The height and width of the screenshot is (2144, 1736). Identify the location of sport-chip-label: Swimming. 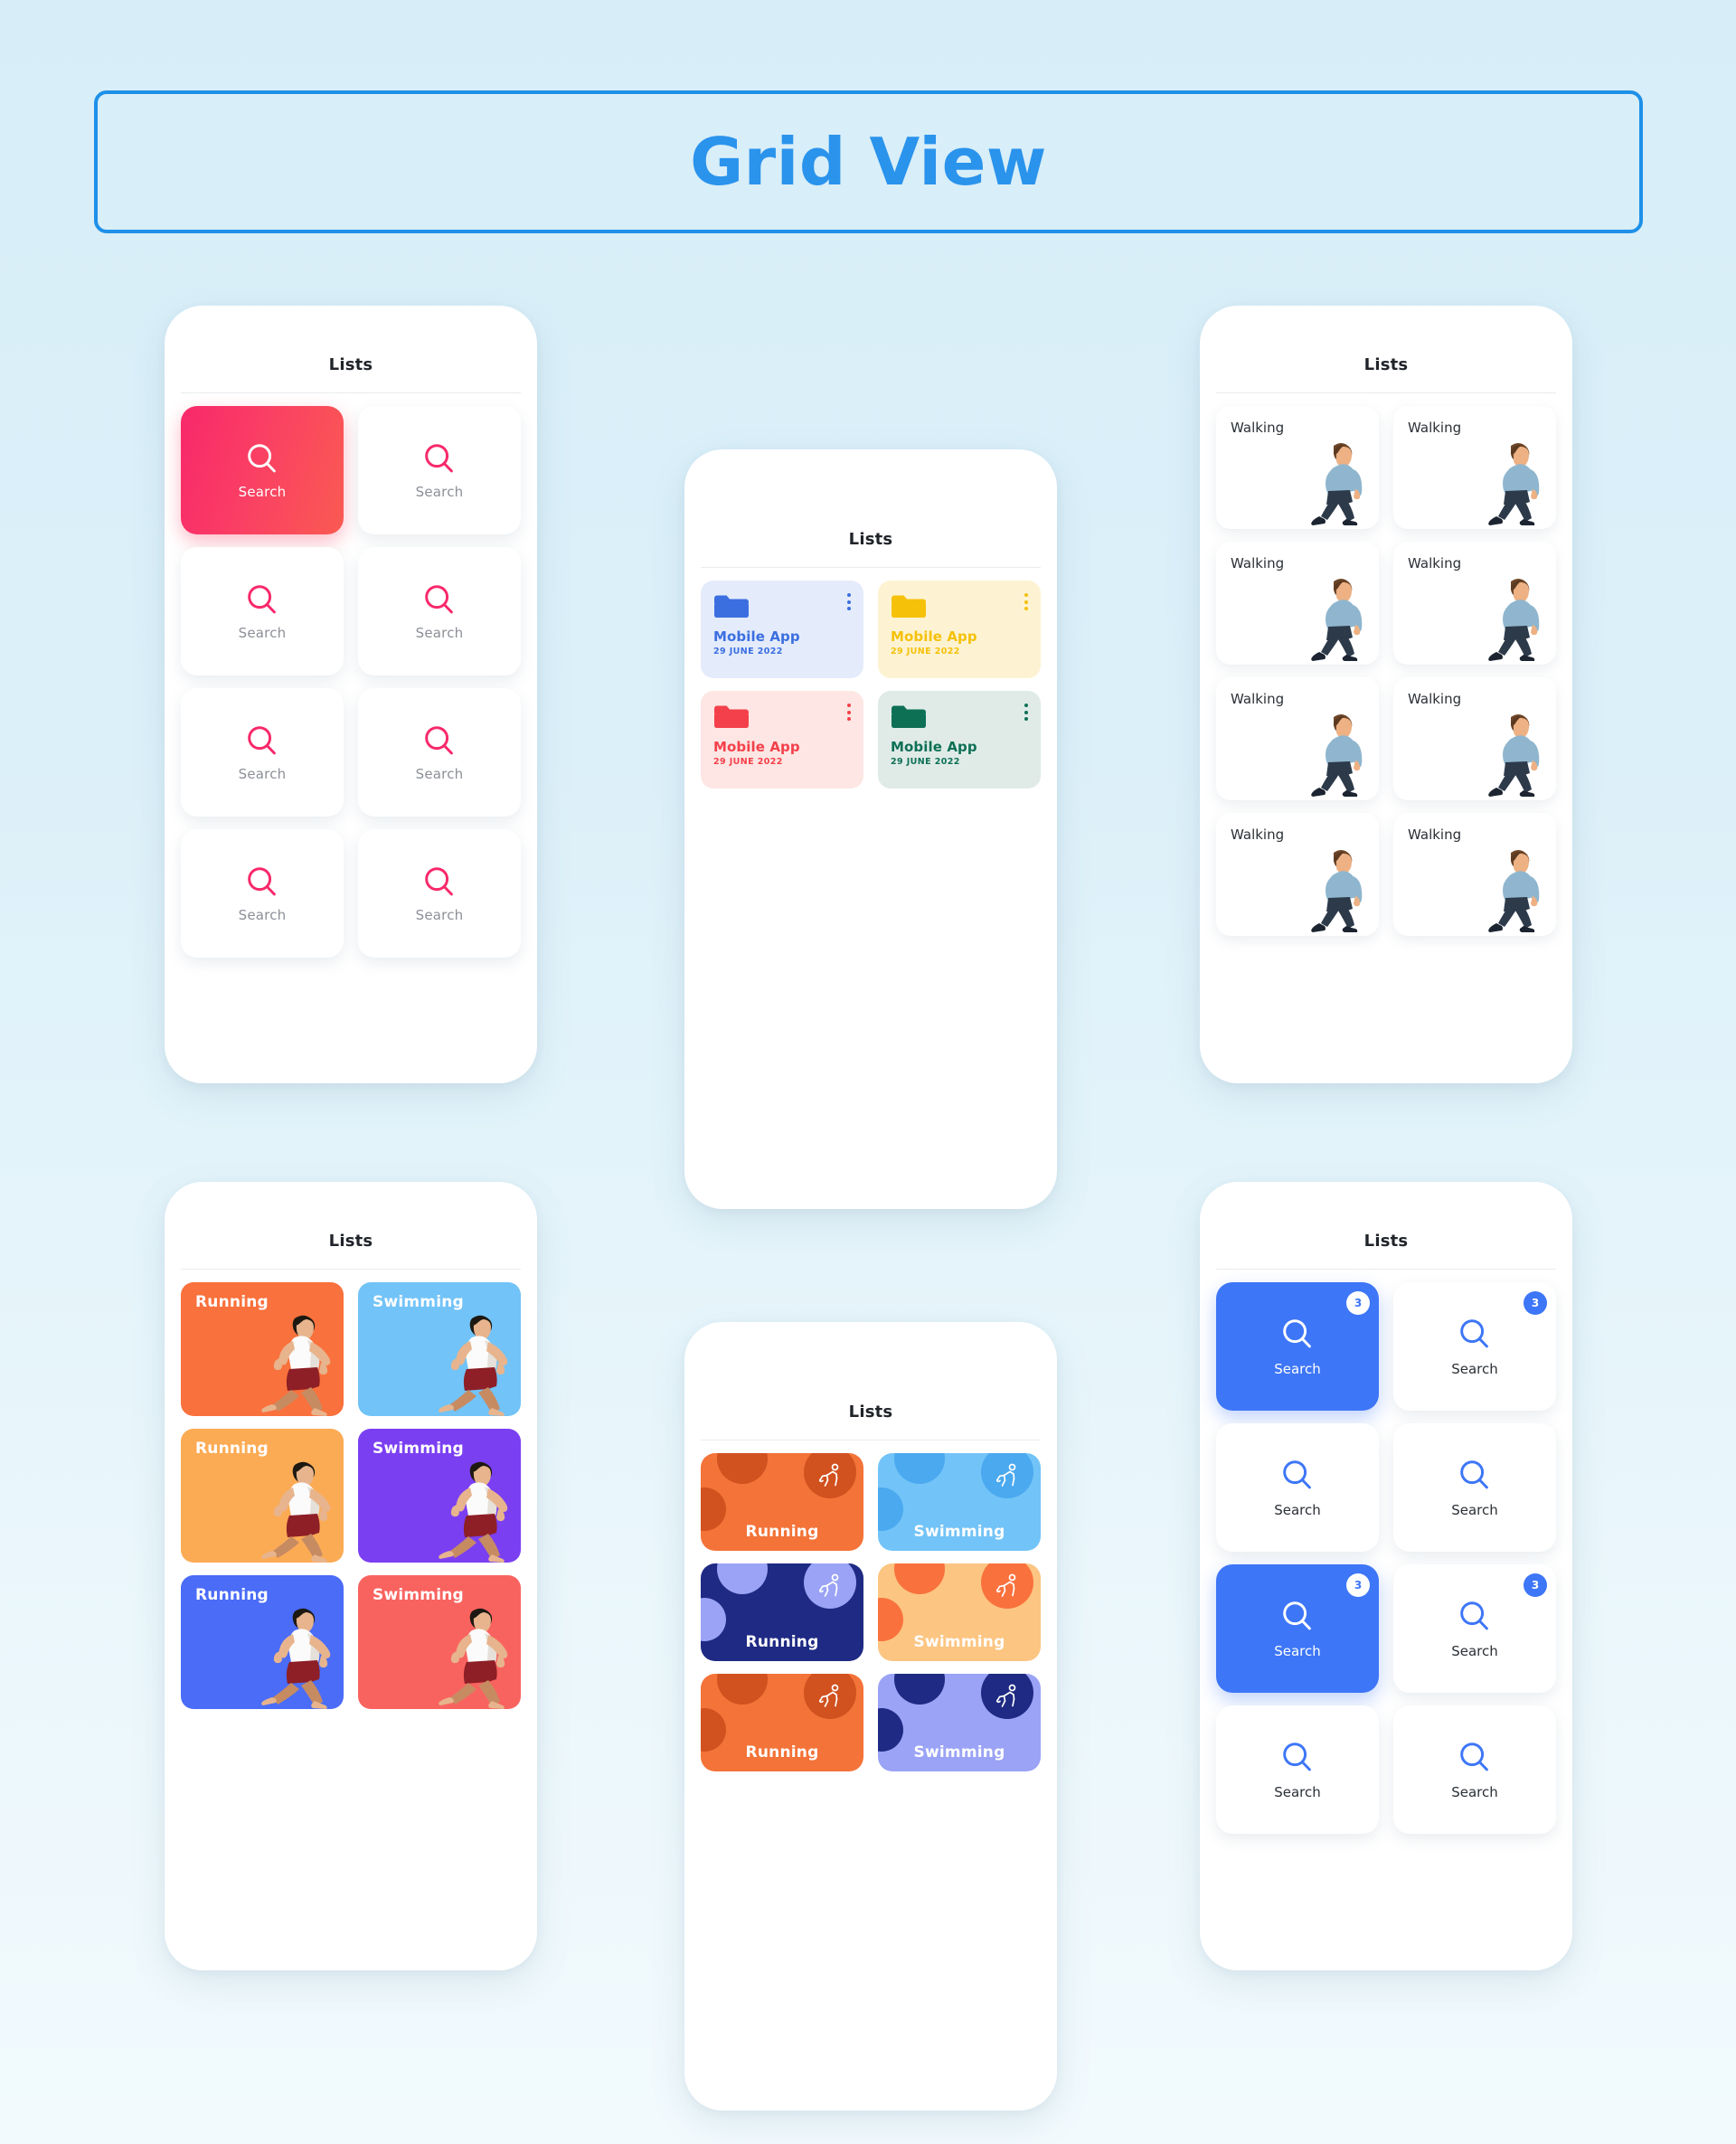
(959, 1532).